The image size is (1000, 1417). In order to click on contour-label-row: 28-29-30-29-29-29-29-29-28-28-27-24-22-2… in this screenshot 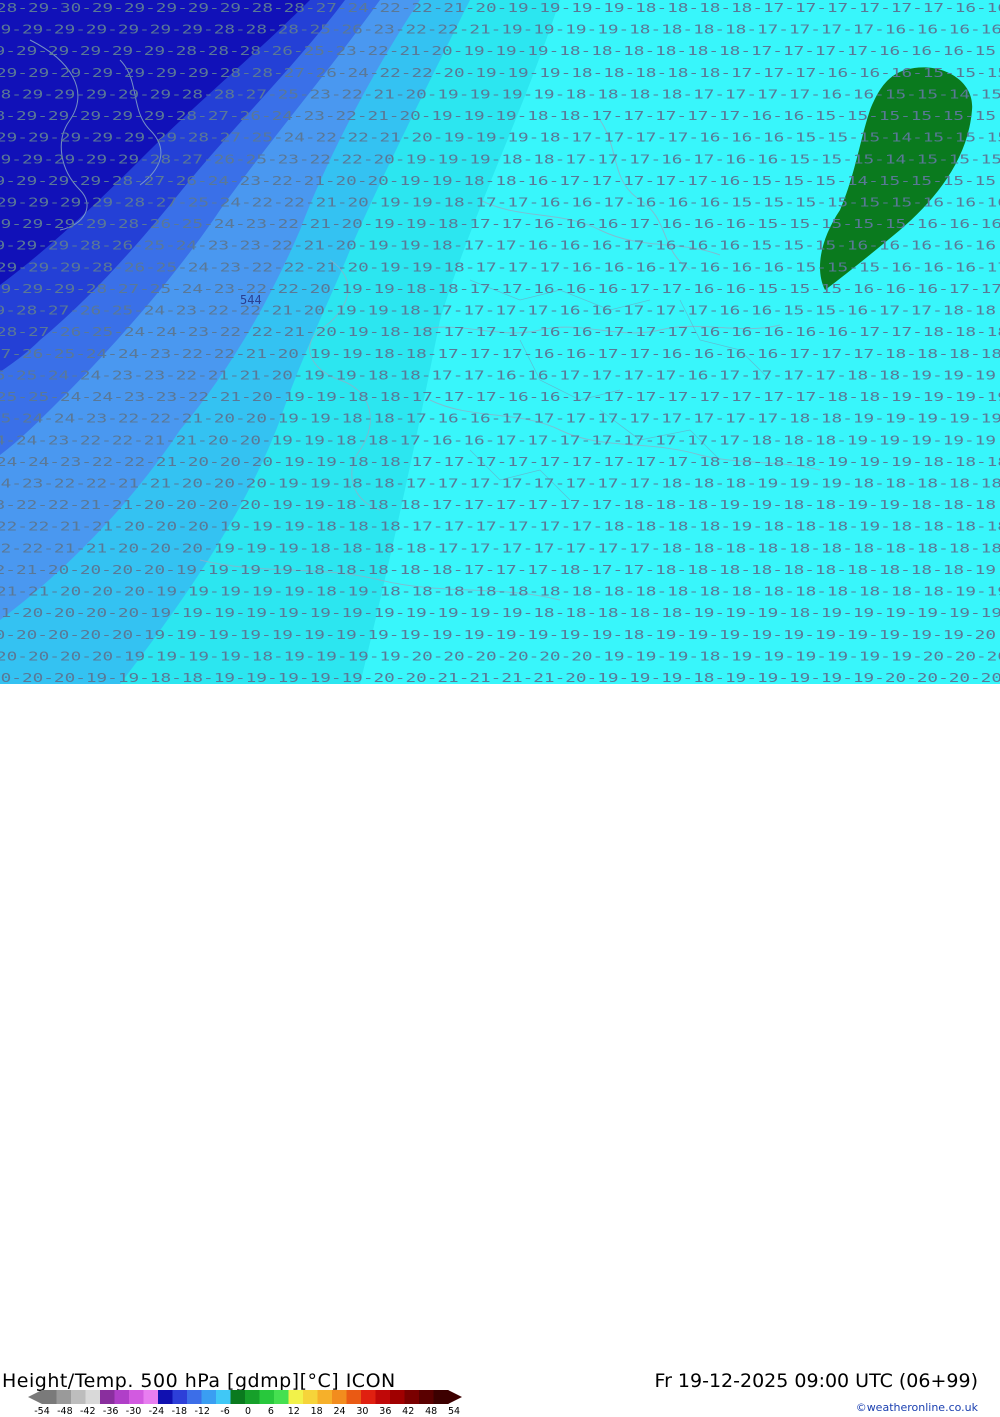, I will do `click(500, 8)`.